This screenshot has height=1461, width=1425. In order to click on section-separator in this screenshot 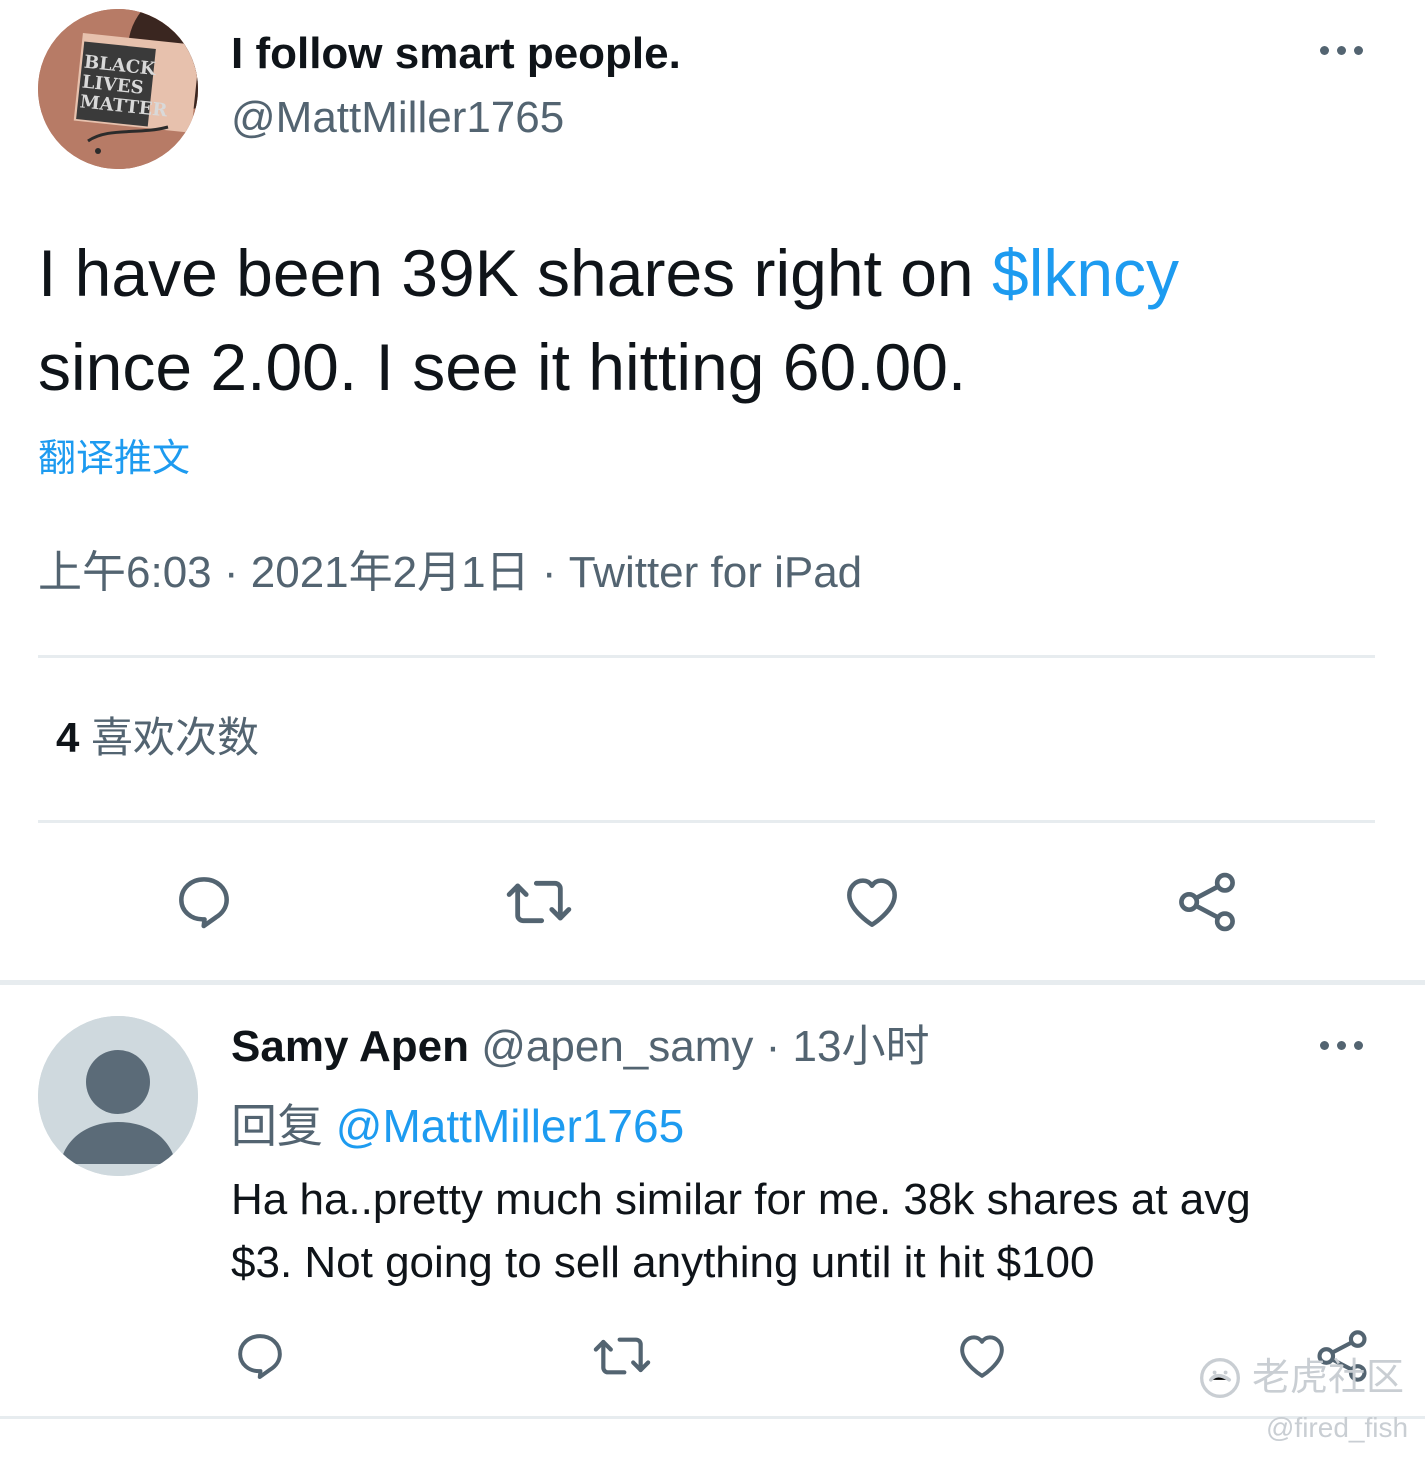, I will do `click(712, 982)`.